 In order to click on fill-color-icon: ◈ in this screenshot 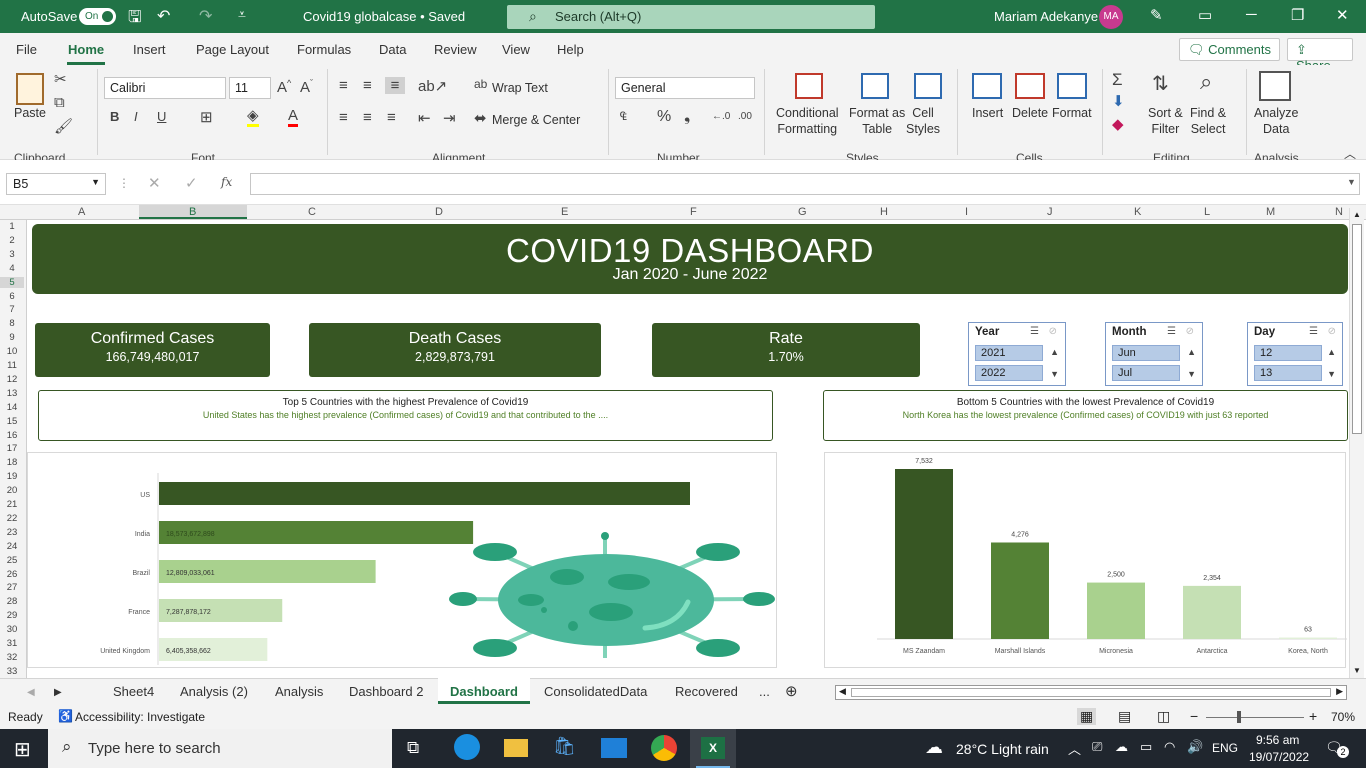, I will do `click(253, 117)`.